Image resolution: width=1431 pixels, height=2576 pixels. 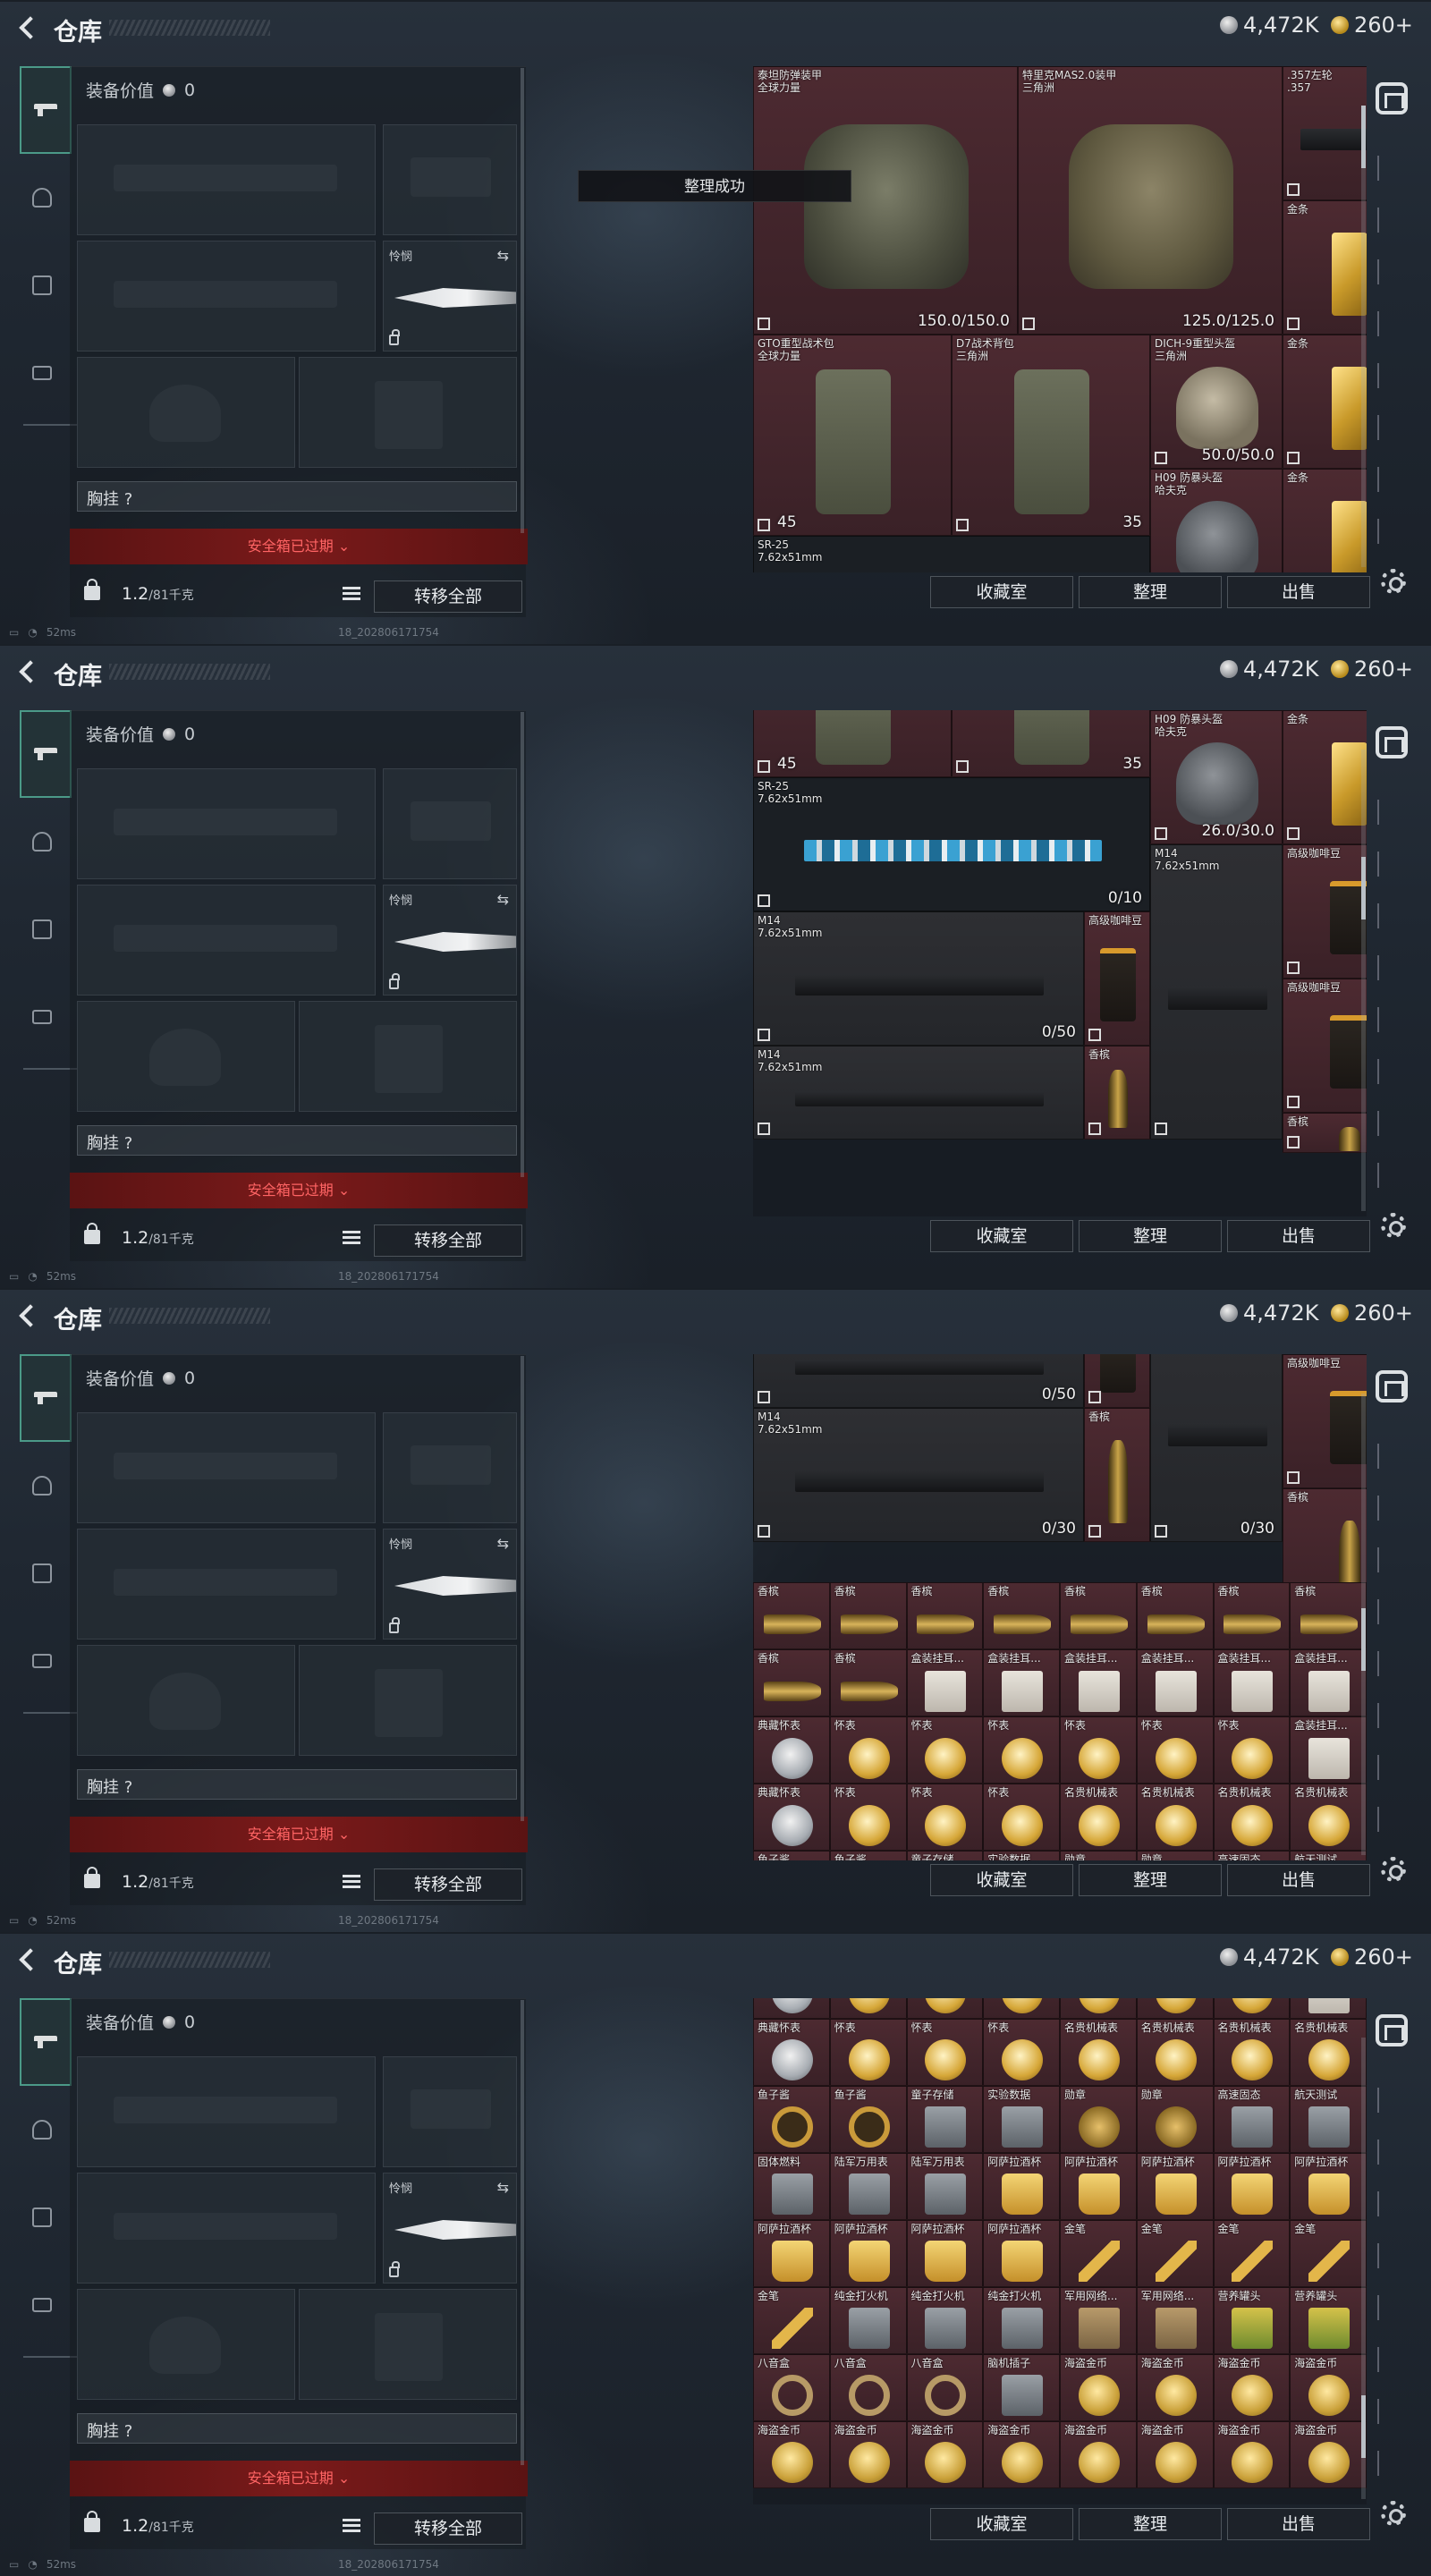 What do you see at coordinates (1394, 2513) in the screenshot?
I see `gear-icon` at bounding box center [1394, 2513].